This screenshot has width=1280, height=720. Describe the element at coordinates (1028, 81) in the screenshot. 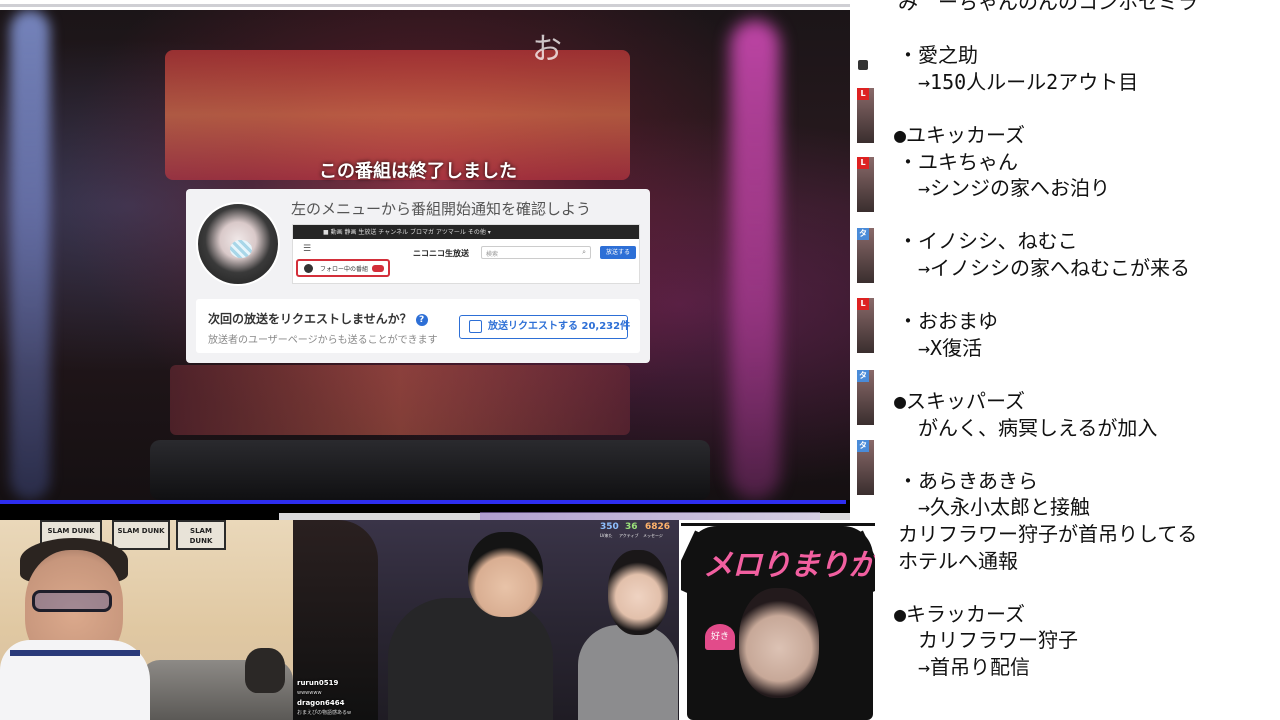

I see `note-line: →150人ルール2アウト目` at that location.